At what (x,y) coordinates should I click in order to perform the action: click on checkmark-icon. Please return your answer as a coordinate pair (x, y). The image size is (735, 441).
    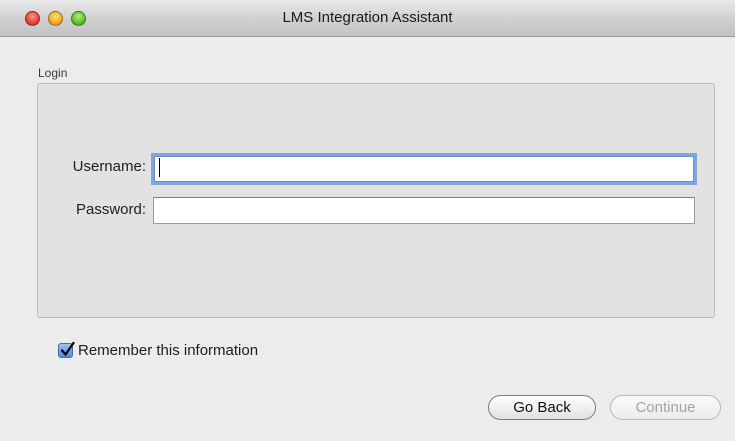
    Looking at the image, I should click on (67, 348).